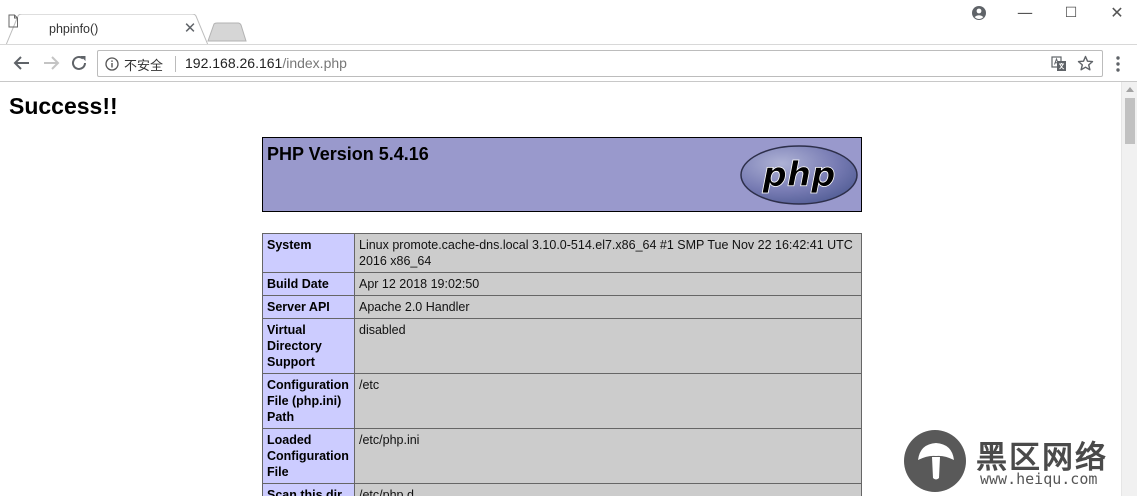  I want to click on browser-toolbar: 不安全 192.168.26.161/index.php, so click(568, 63).